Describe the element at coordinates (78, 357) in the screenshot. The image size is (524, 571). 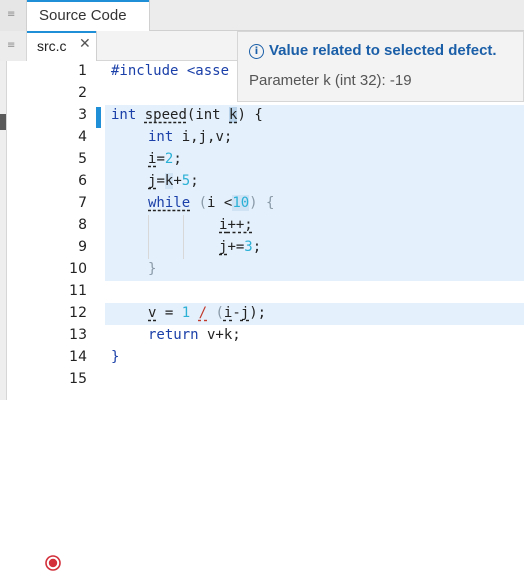
I see `line-number: 14` at that location.